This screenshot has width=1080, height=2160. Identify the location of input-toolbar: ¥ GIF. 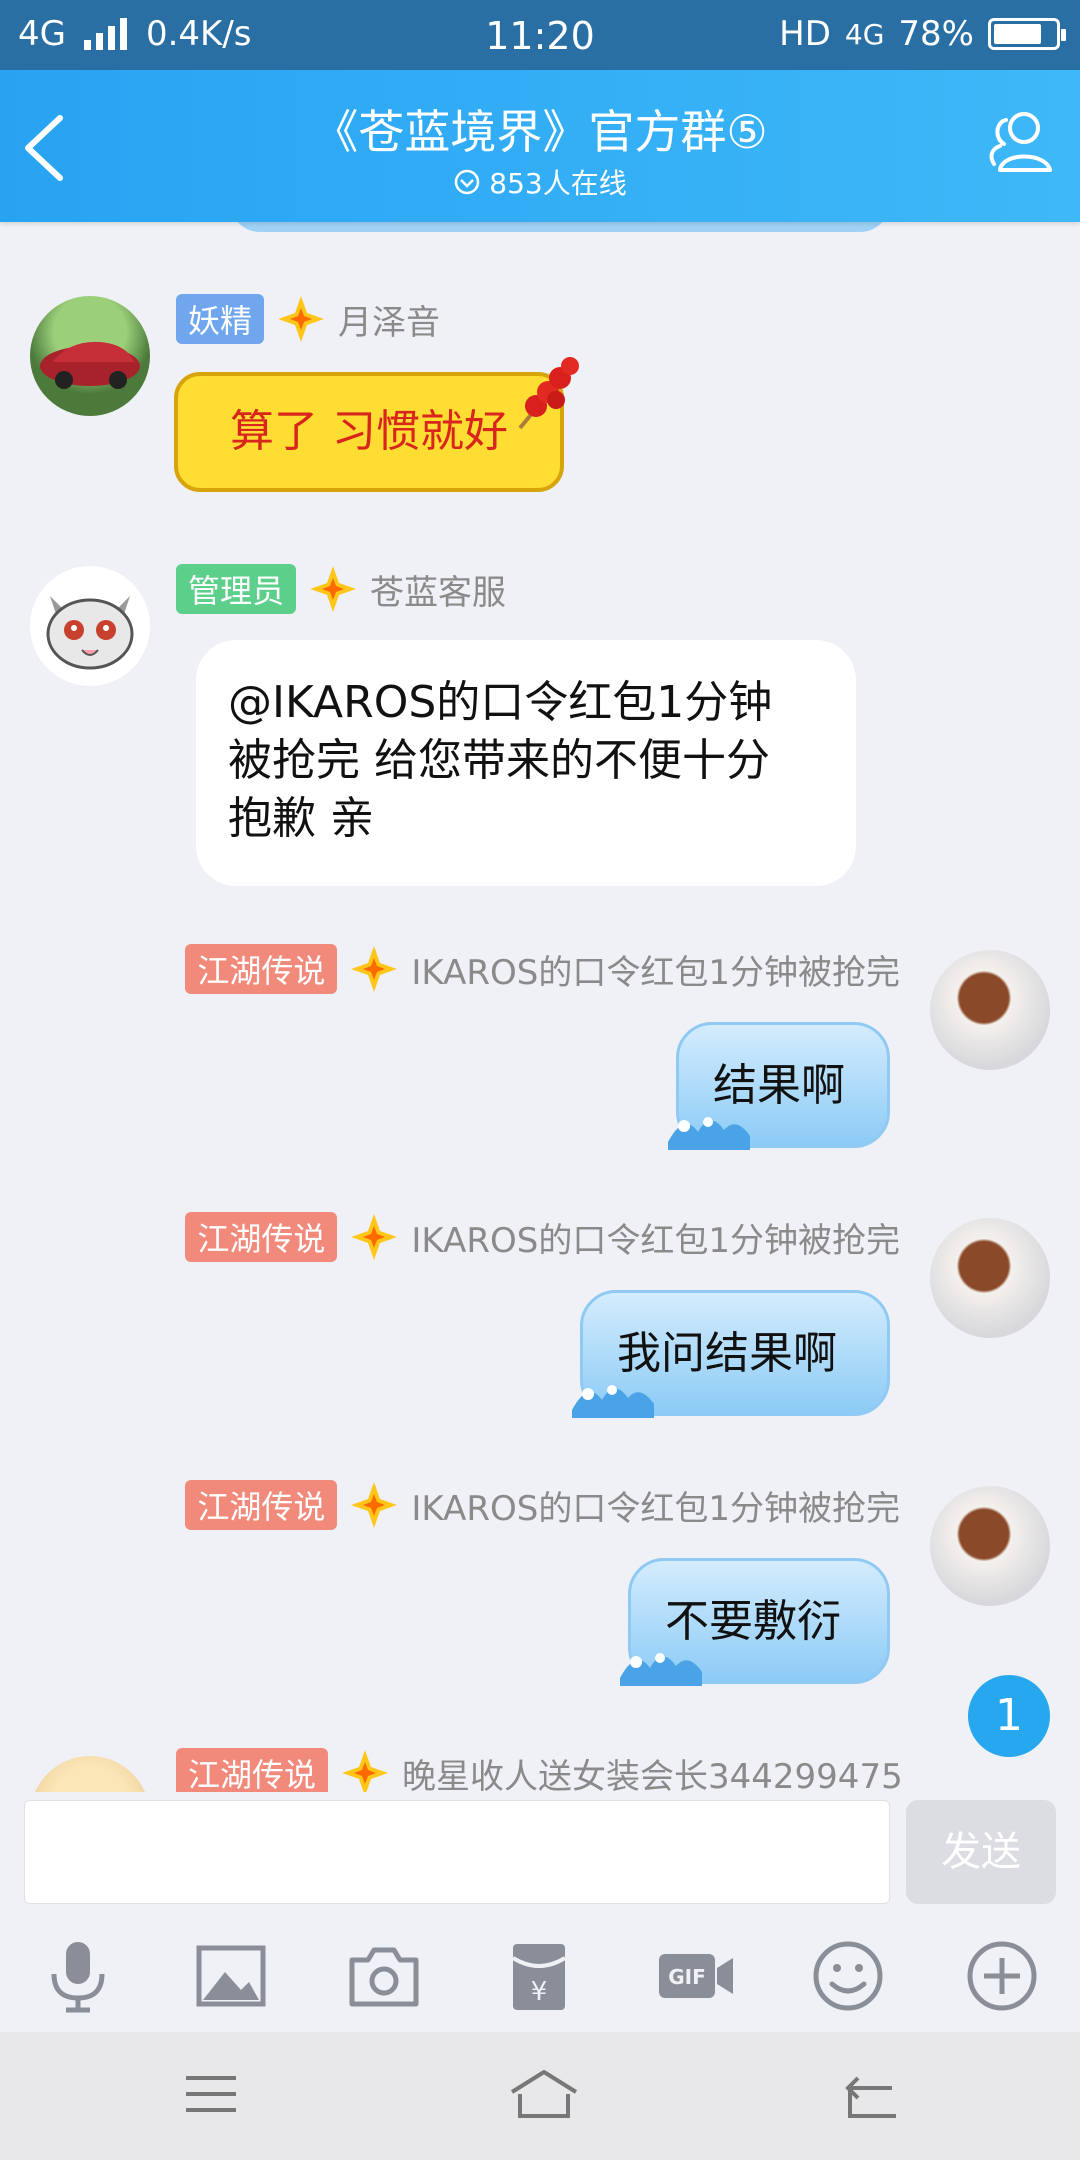
(540, 1972).